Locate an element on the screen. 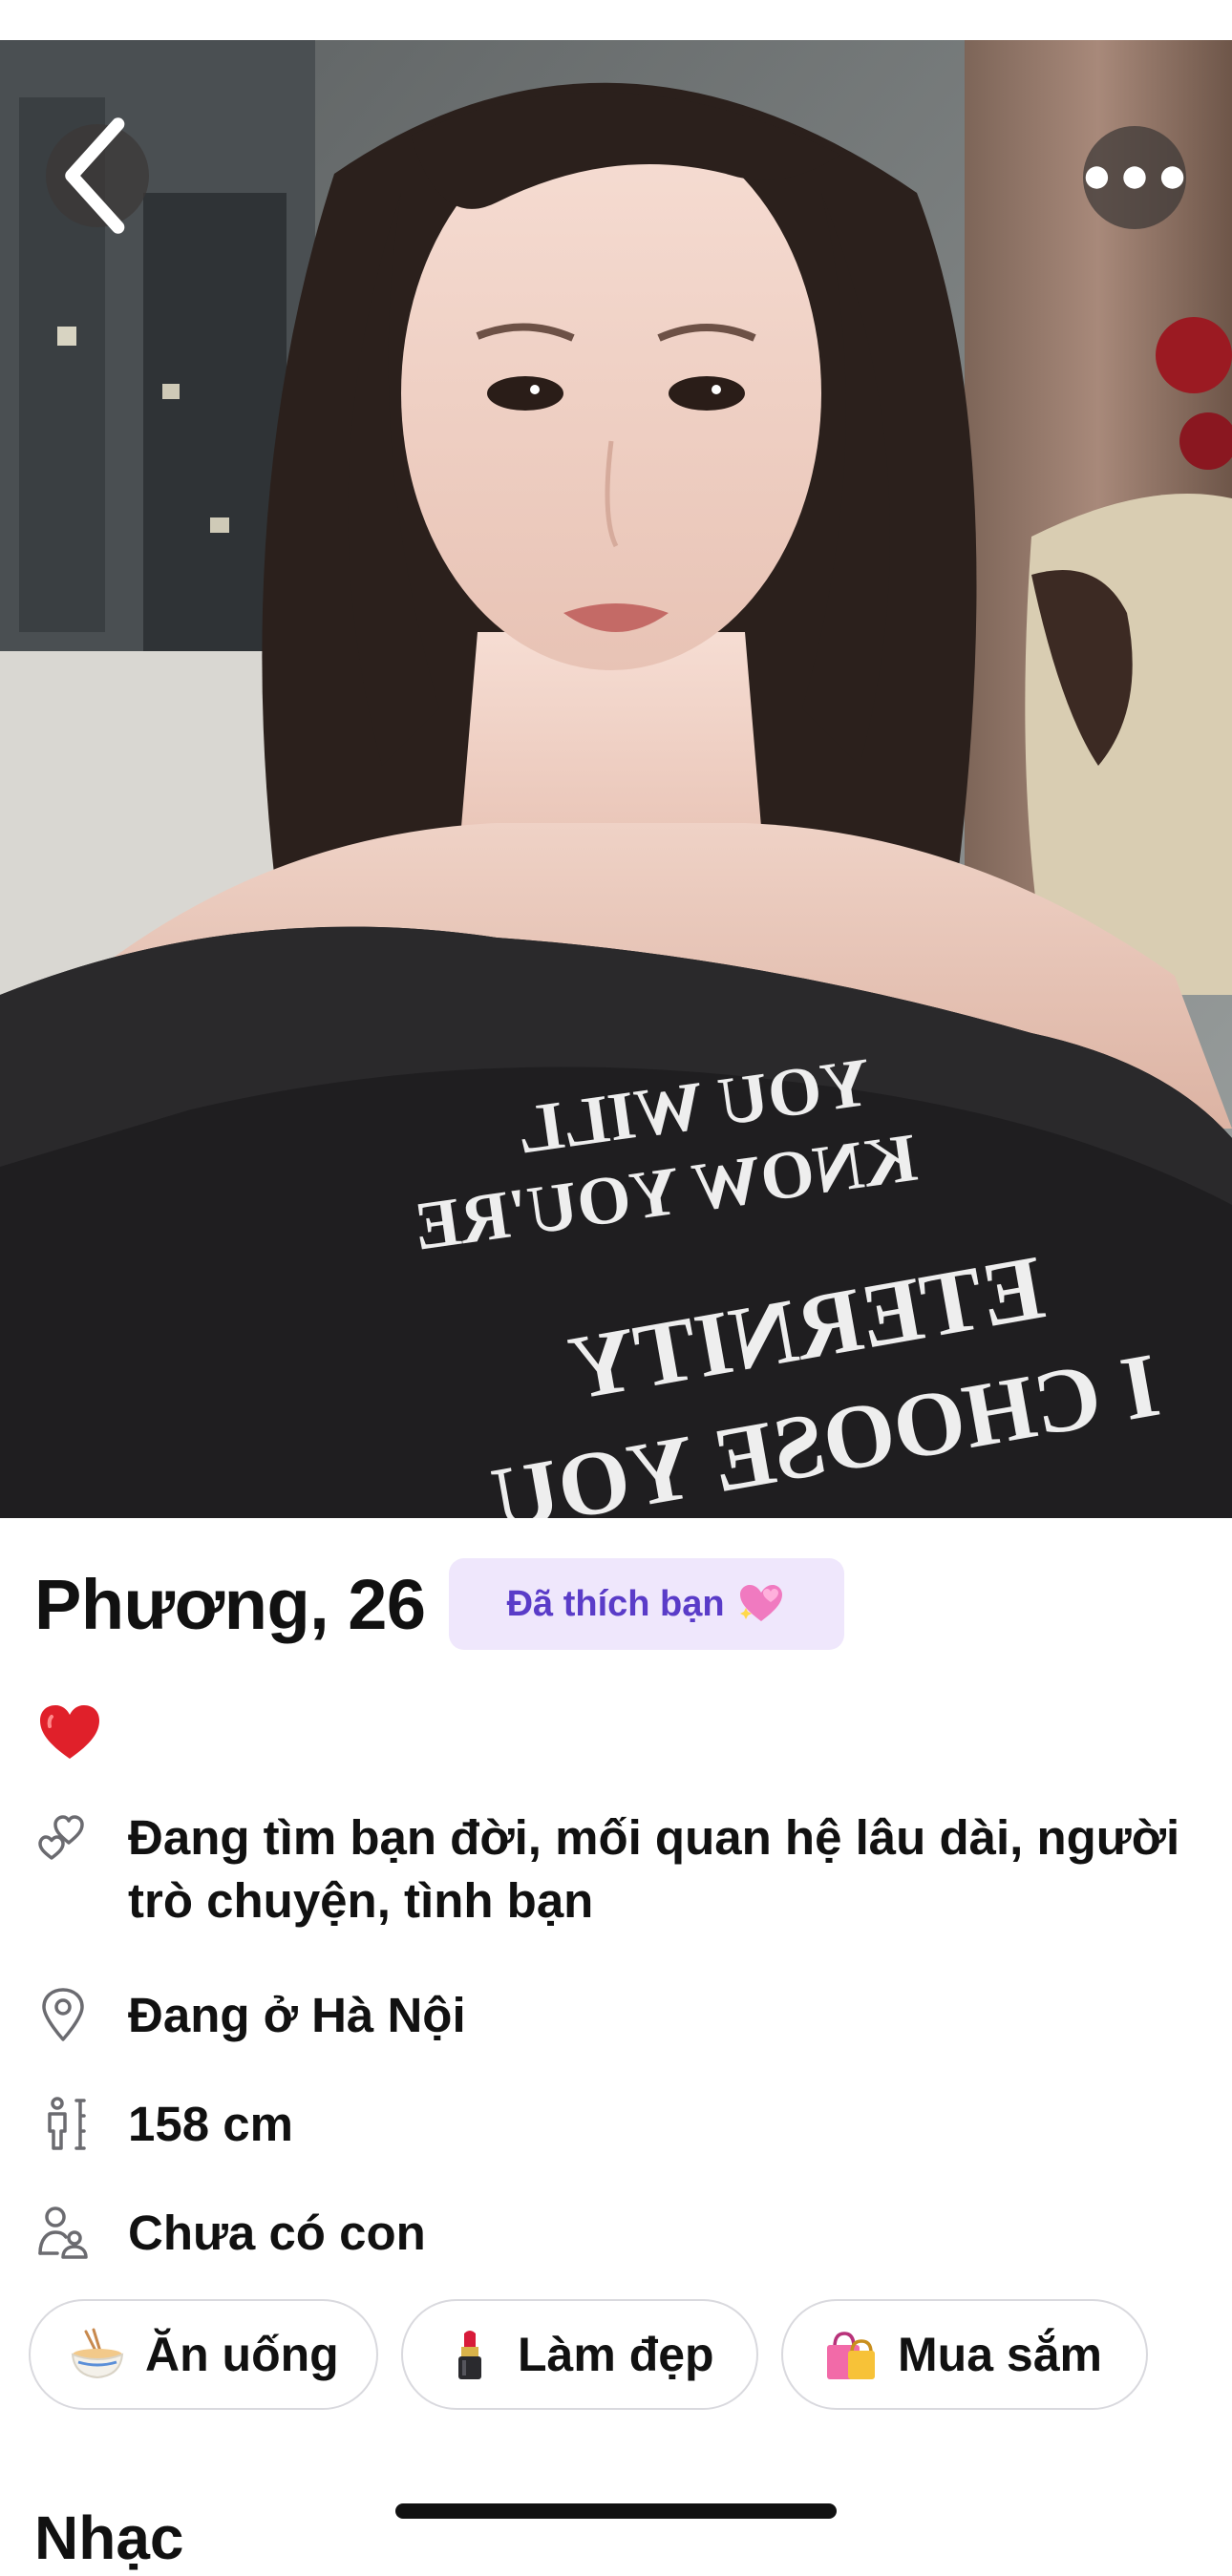 Image resolution: width=1232 pixels, height=2576 pixels. location-pin-icon is located at coordinates (63, 2014).